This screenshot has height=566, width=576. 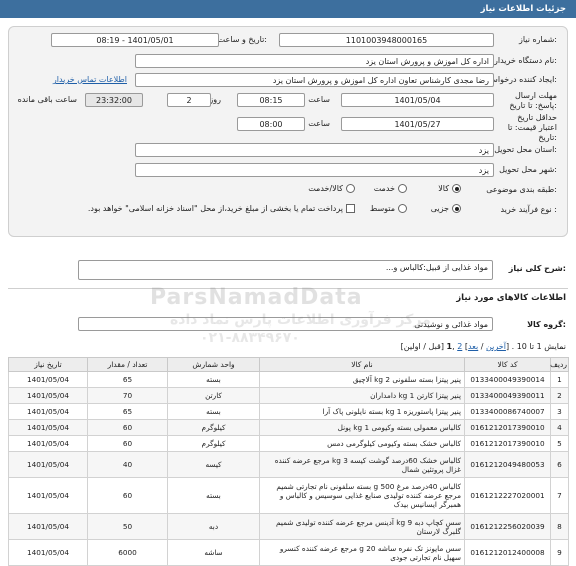 What do you see at coordinates (314, 170) in the screenshot?
I see `city-field: یزد` at bounding box center [314, 170].